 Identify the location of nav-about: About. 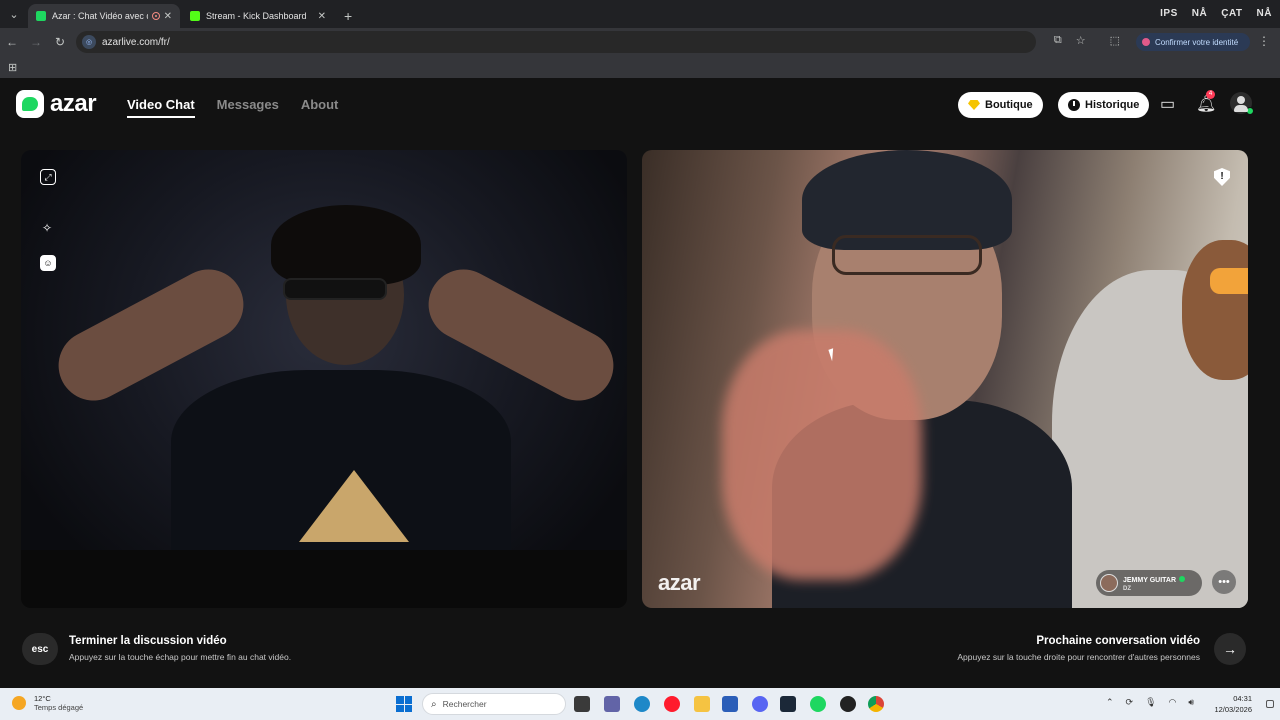
(320, 107).